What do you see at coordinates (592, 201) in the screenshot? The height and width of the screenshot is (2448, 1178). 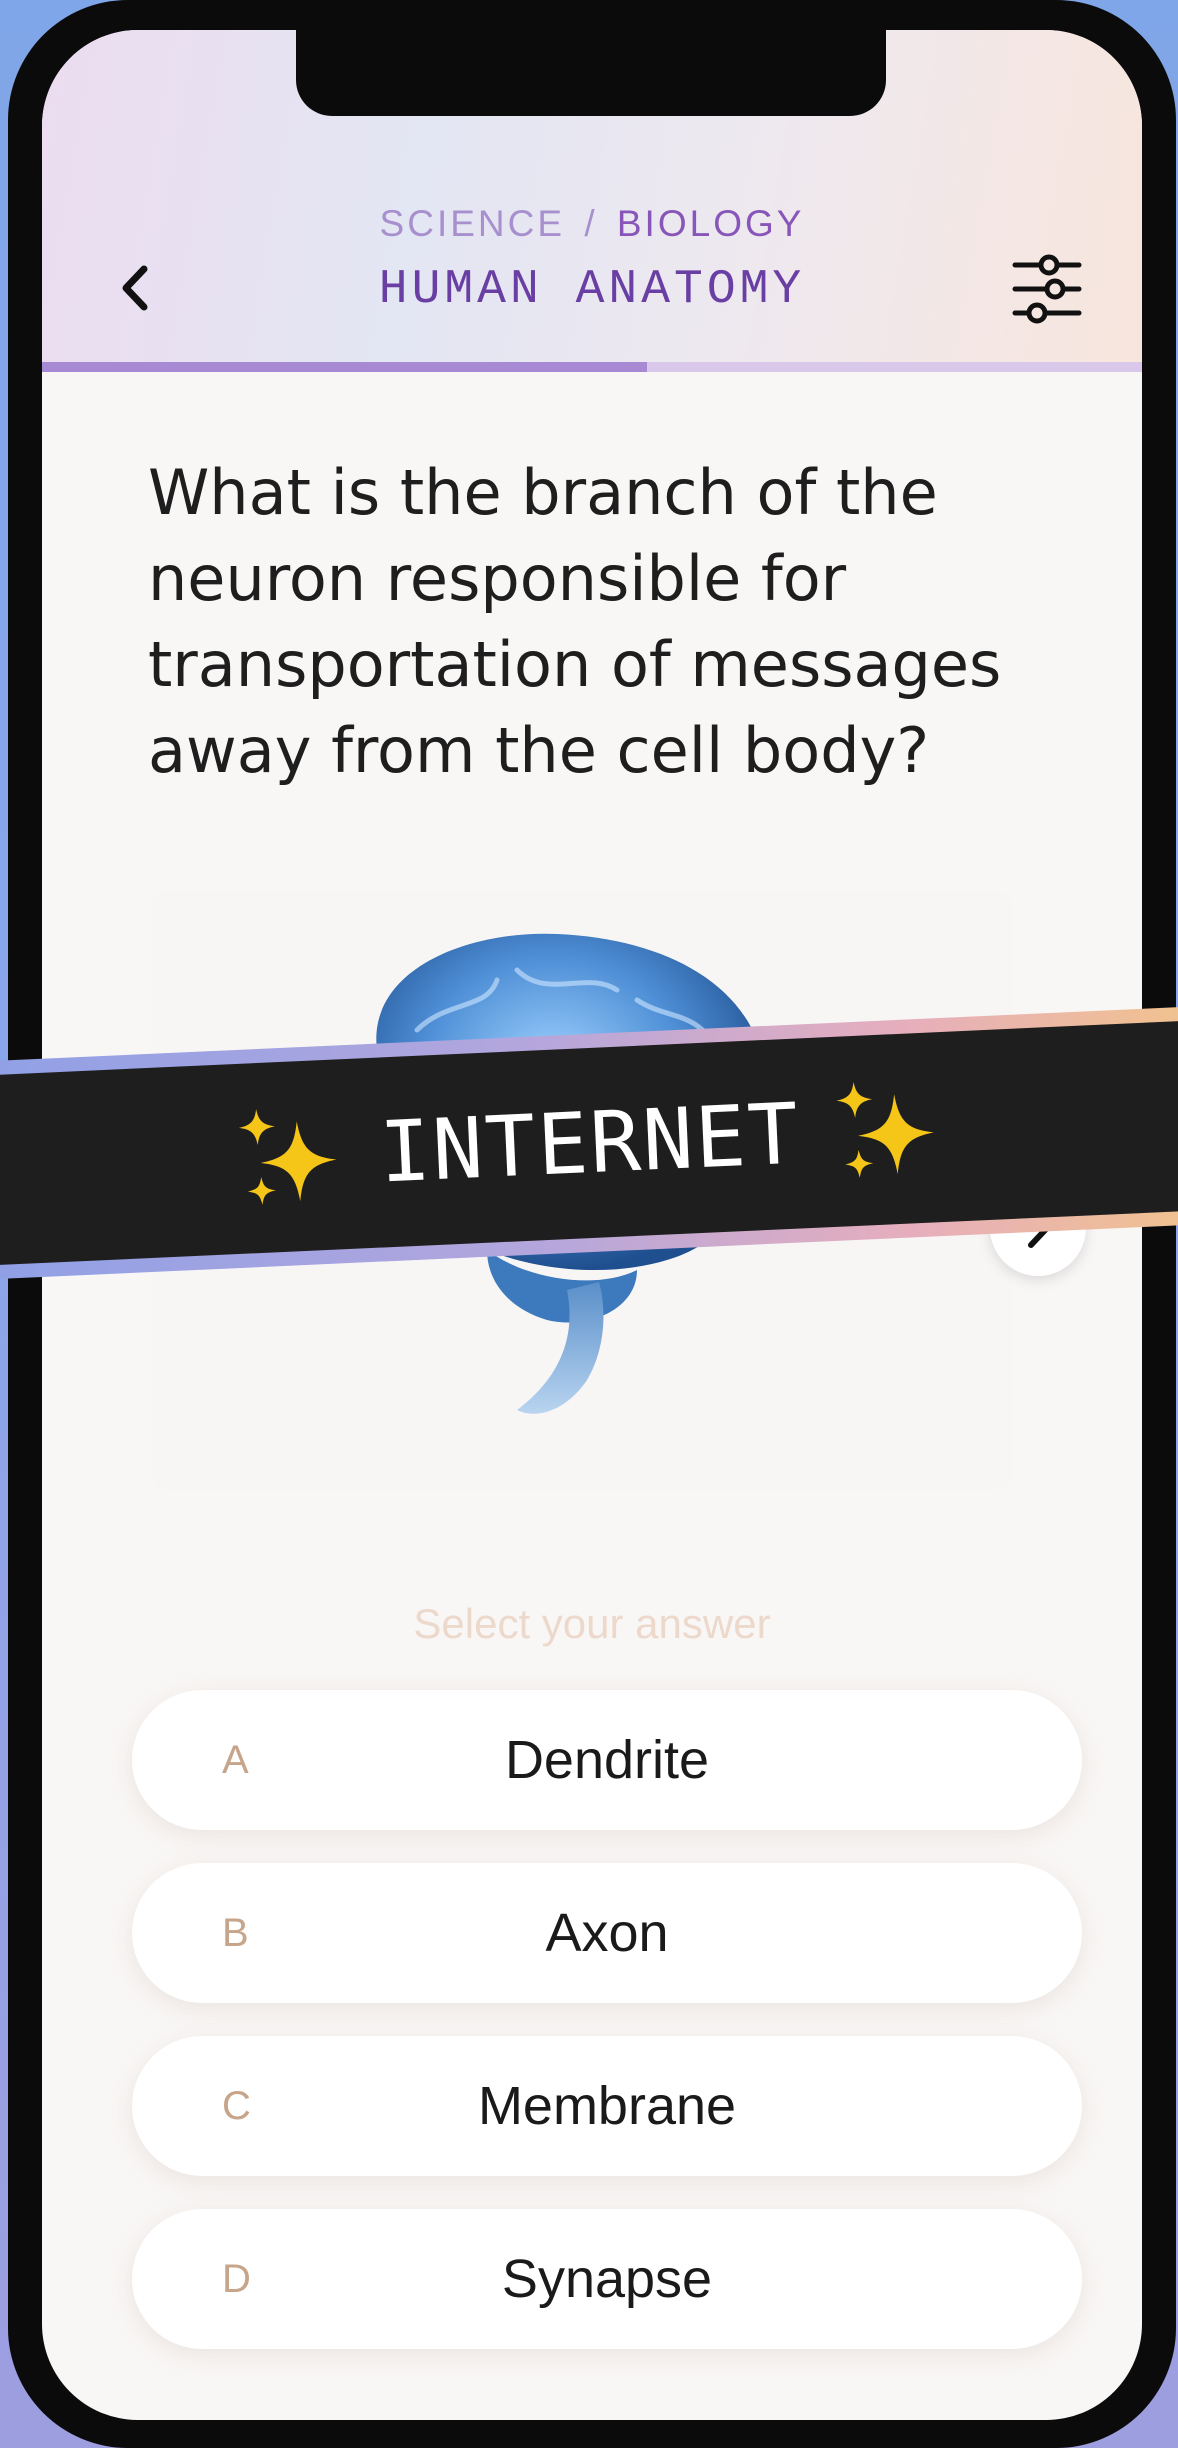 I see `quiz-header: SCIENCE / BIOLOGY HUMAN ANATOMY` at bounding box center [592, 201].